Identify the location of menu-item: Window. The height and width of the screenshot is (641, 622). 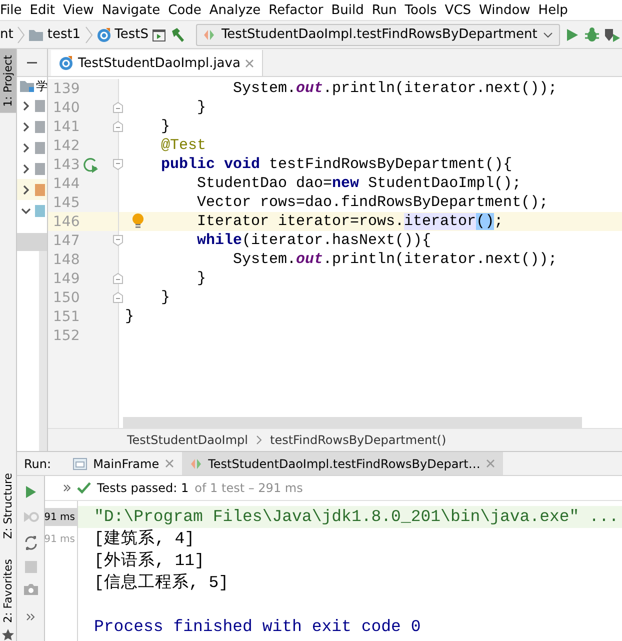
(506, 10).